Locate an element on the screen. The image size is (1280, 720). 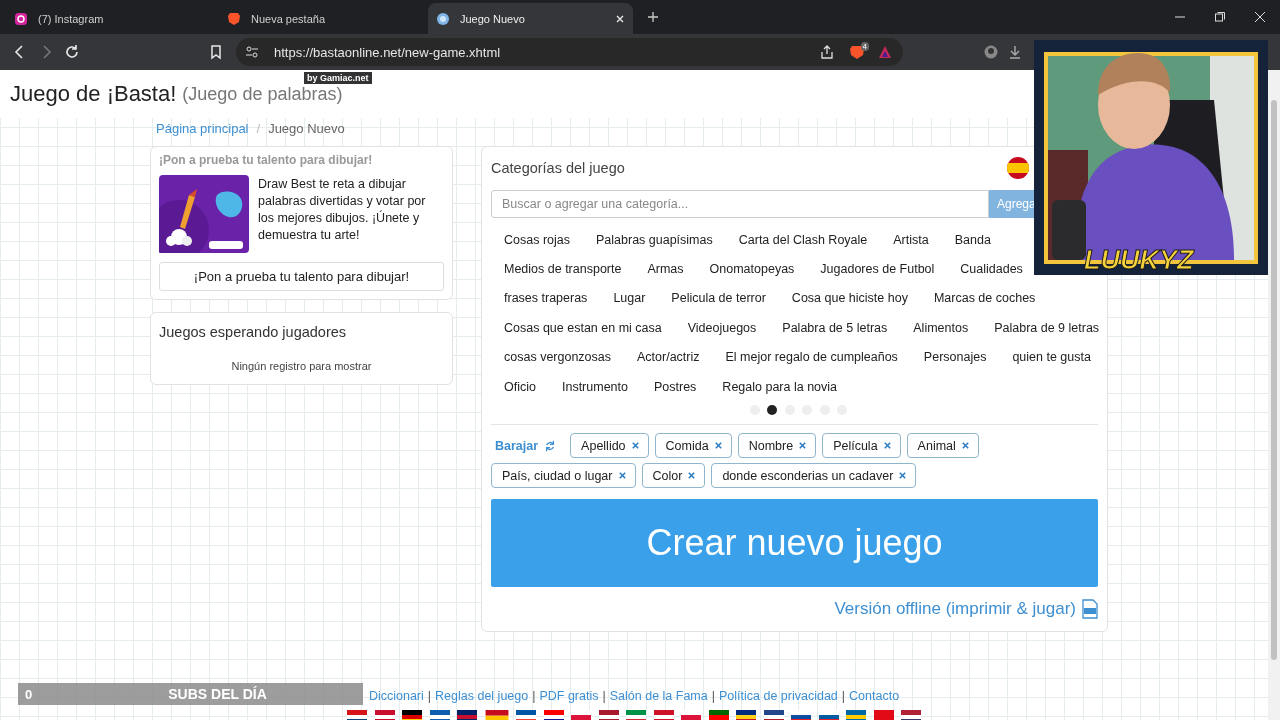
bookmark-icon is located at coordinates (216, 52).